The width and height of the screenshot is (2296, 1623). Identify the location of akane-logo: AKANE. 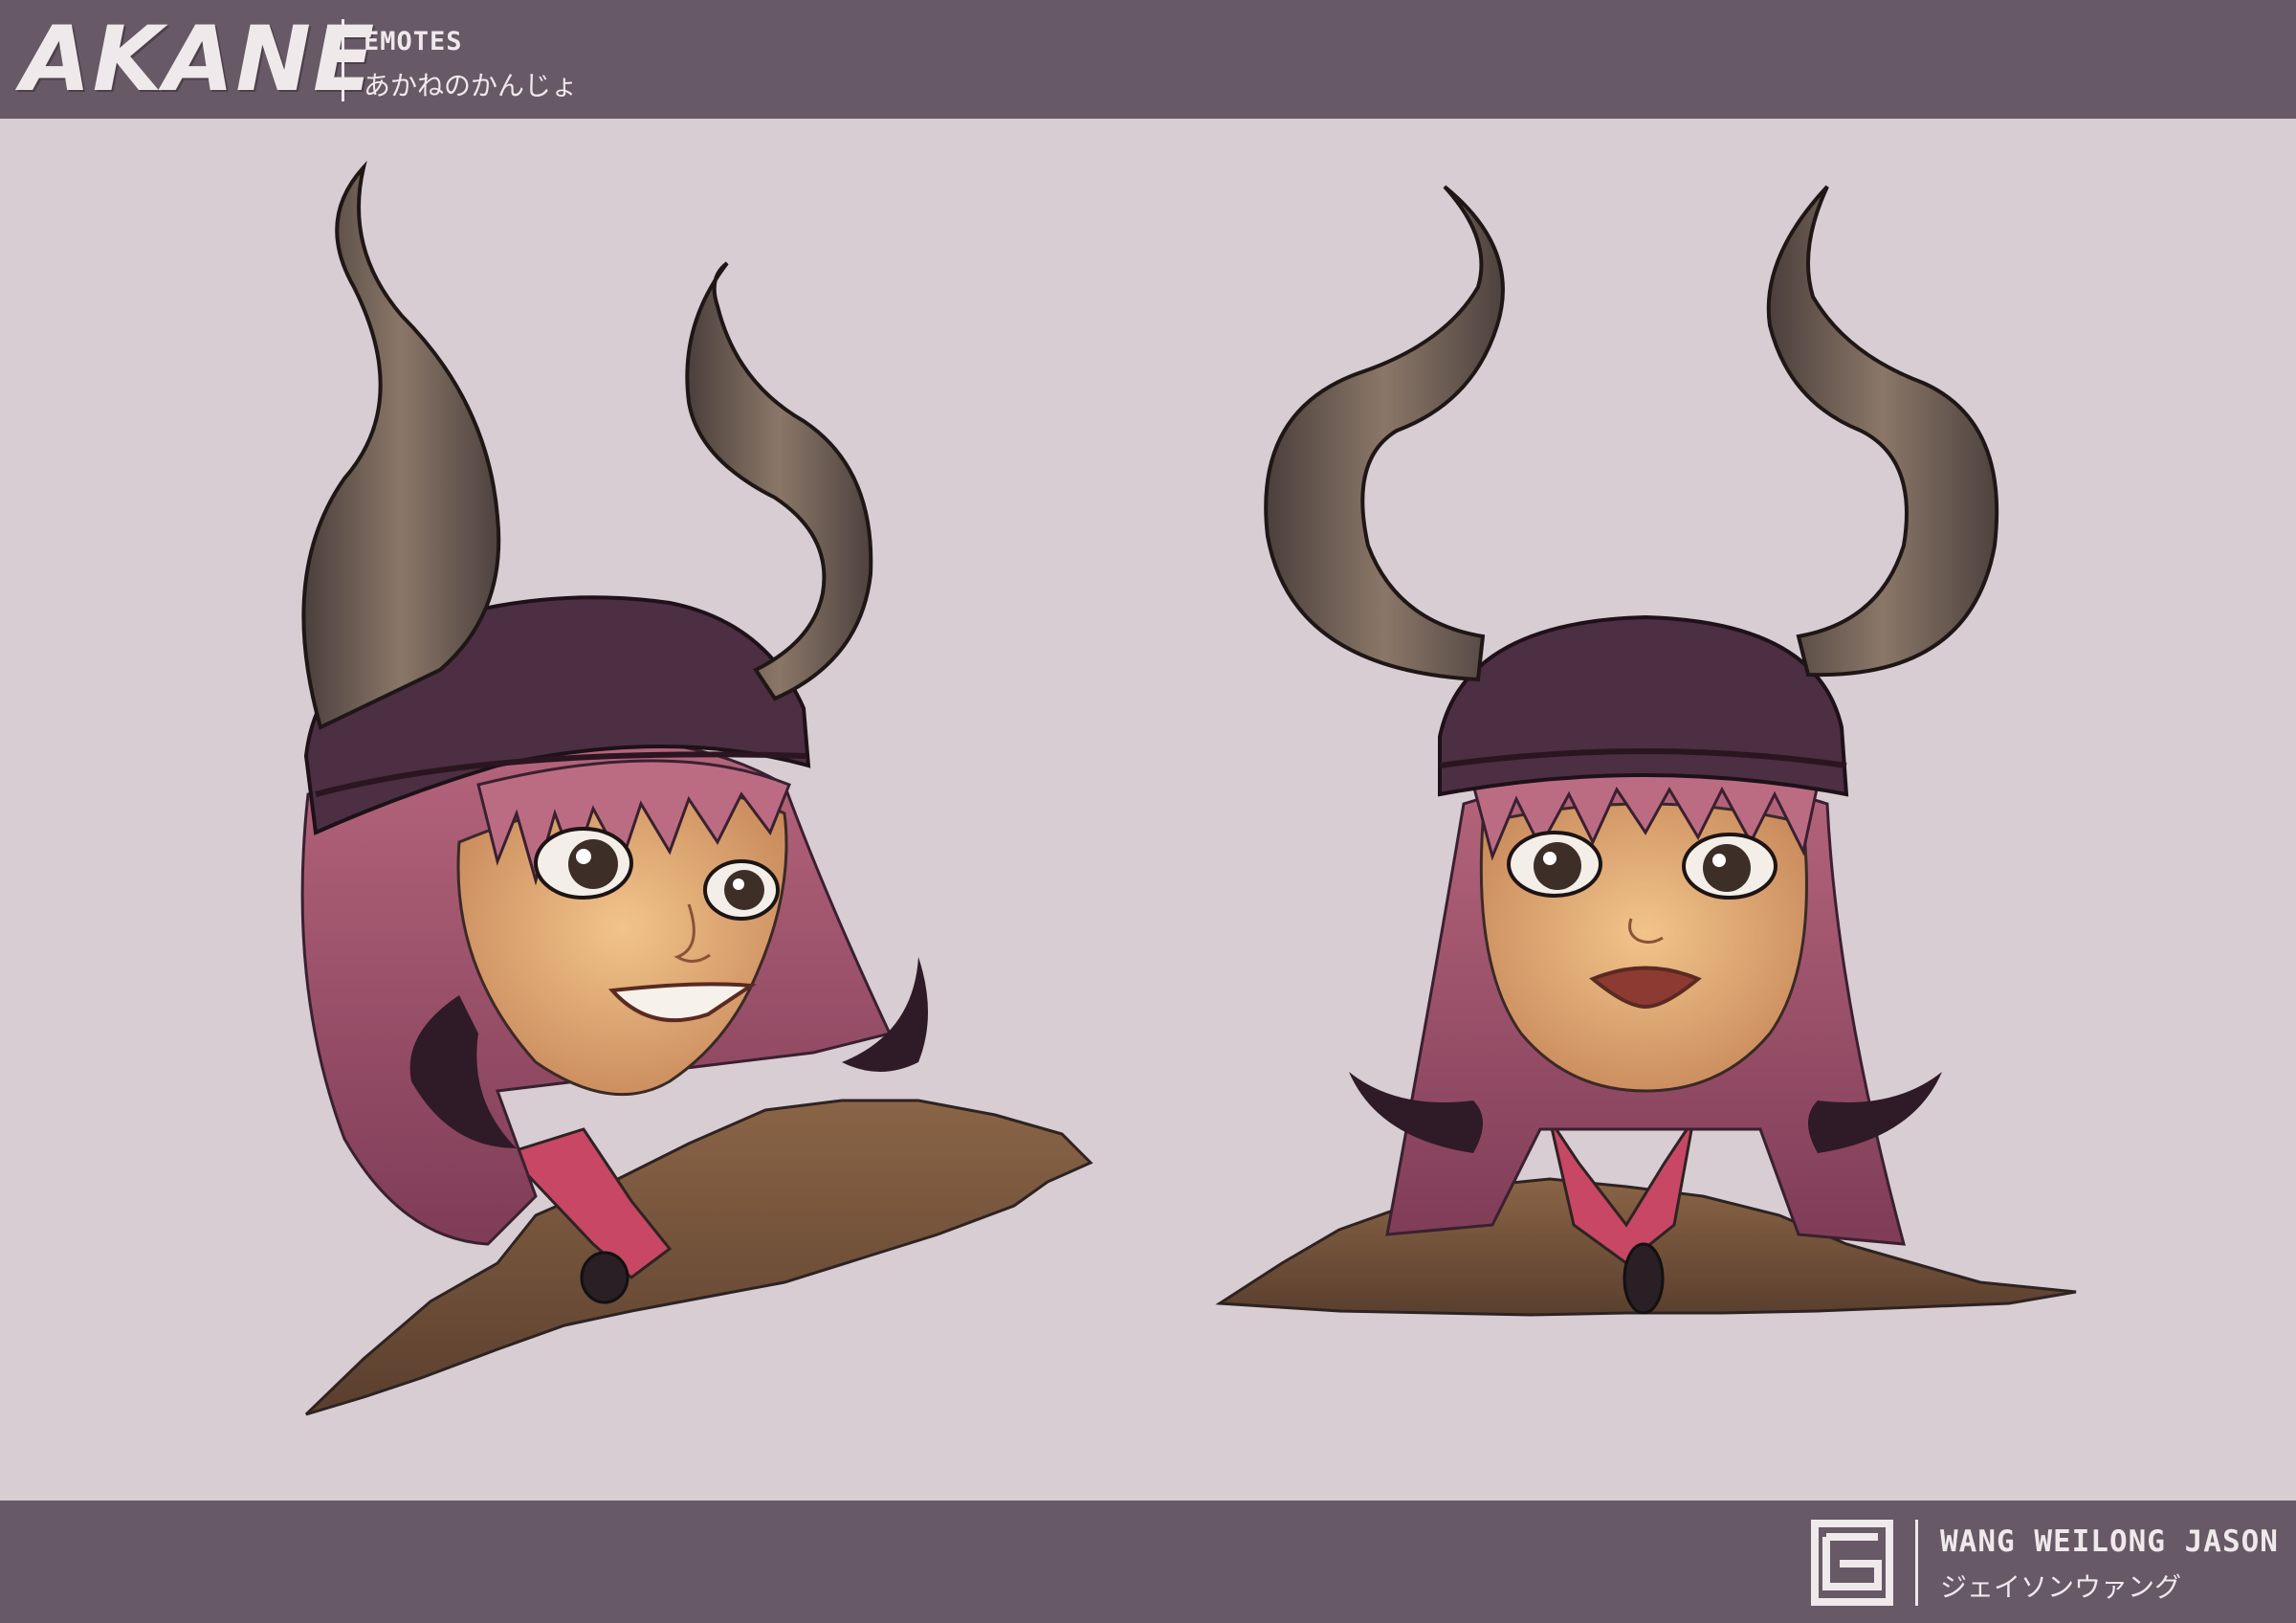
(199, 60).